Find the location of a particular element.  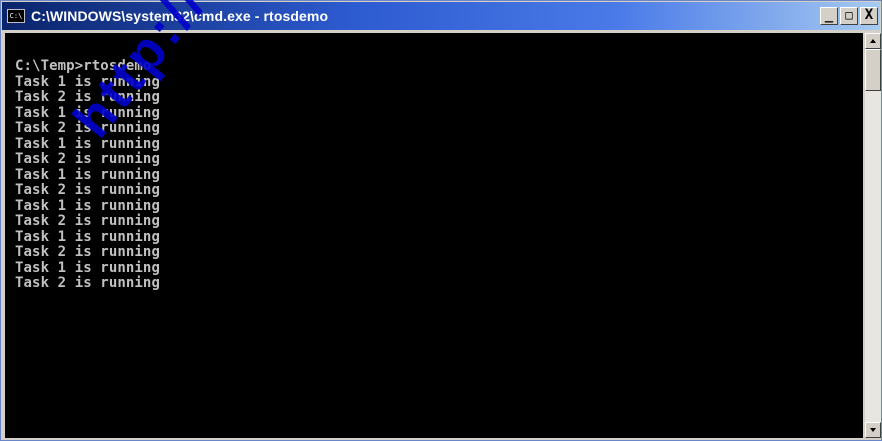

cmd-icon: C:\ is located at coordinates (16, 16).